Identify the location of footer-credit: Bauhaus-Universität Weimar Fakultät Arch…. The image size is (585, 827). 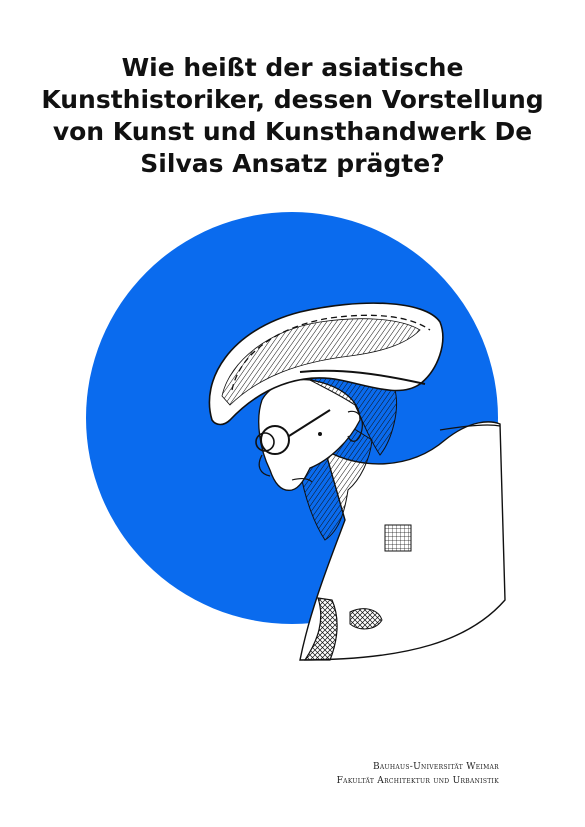
(418, 774).